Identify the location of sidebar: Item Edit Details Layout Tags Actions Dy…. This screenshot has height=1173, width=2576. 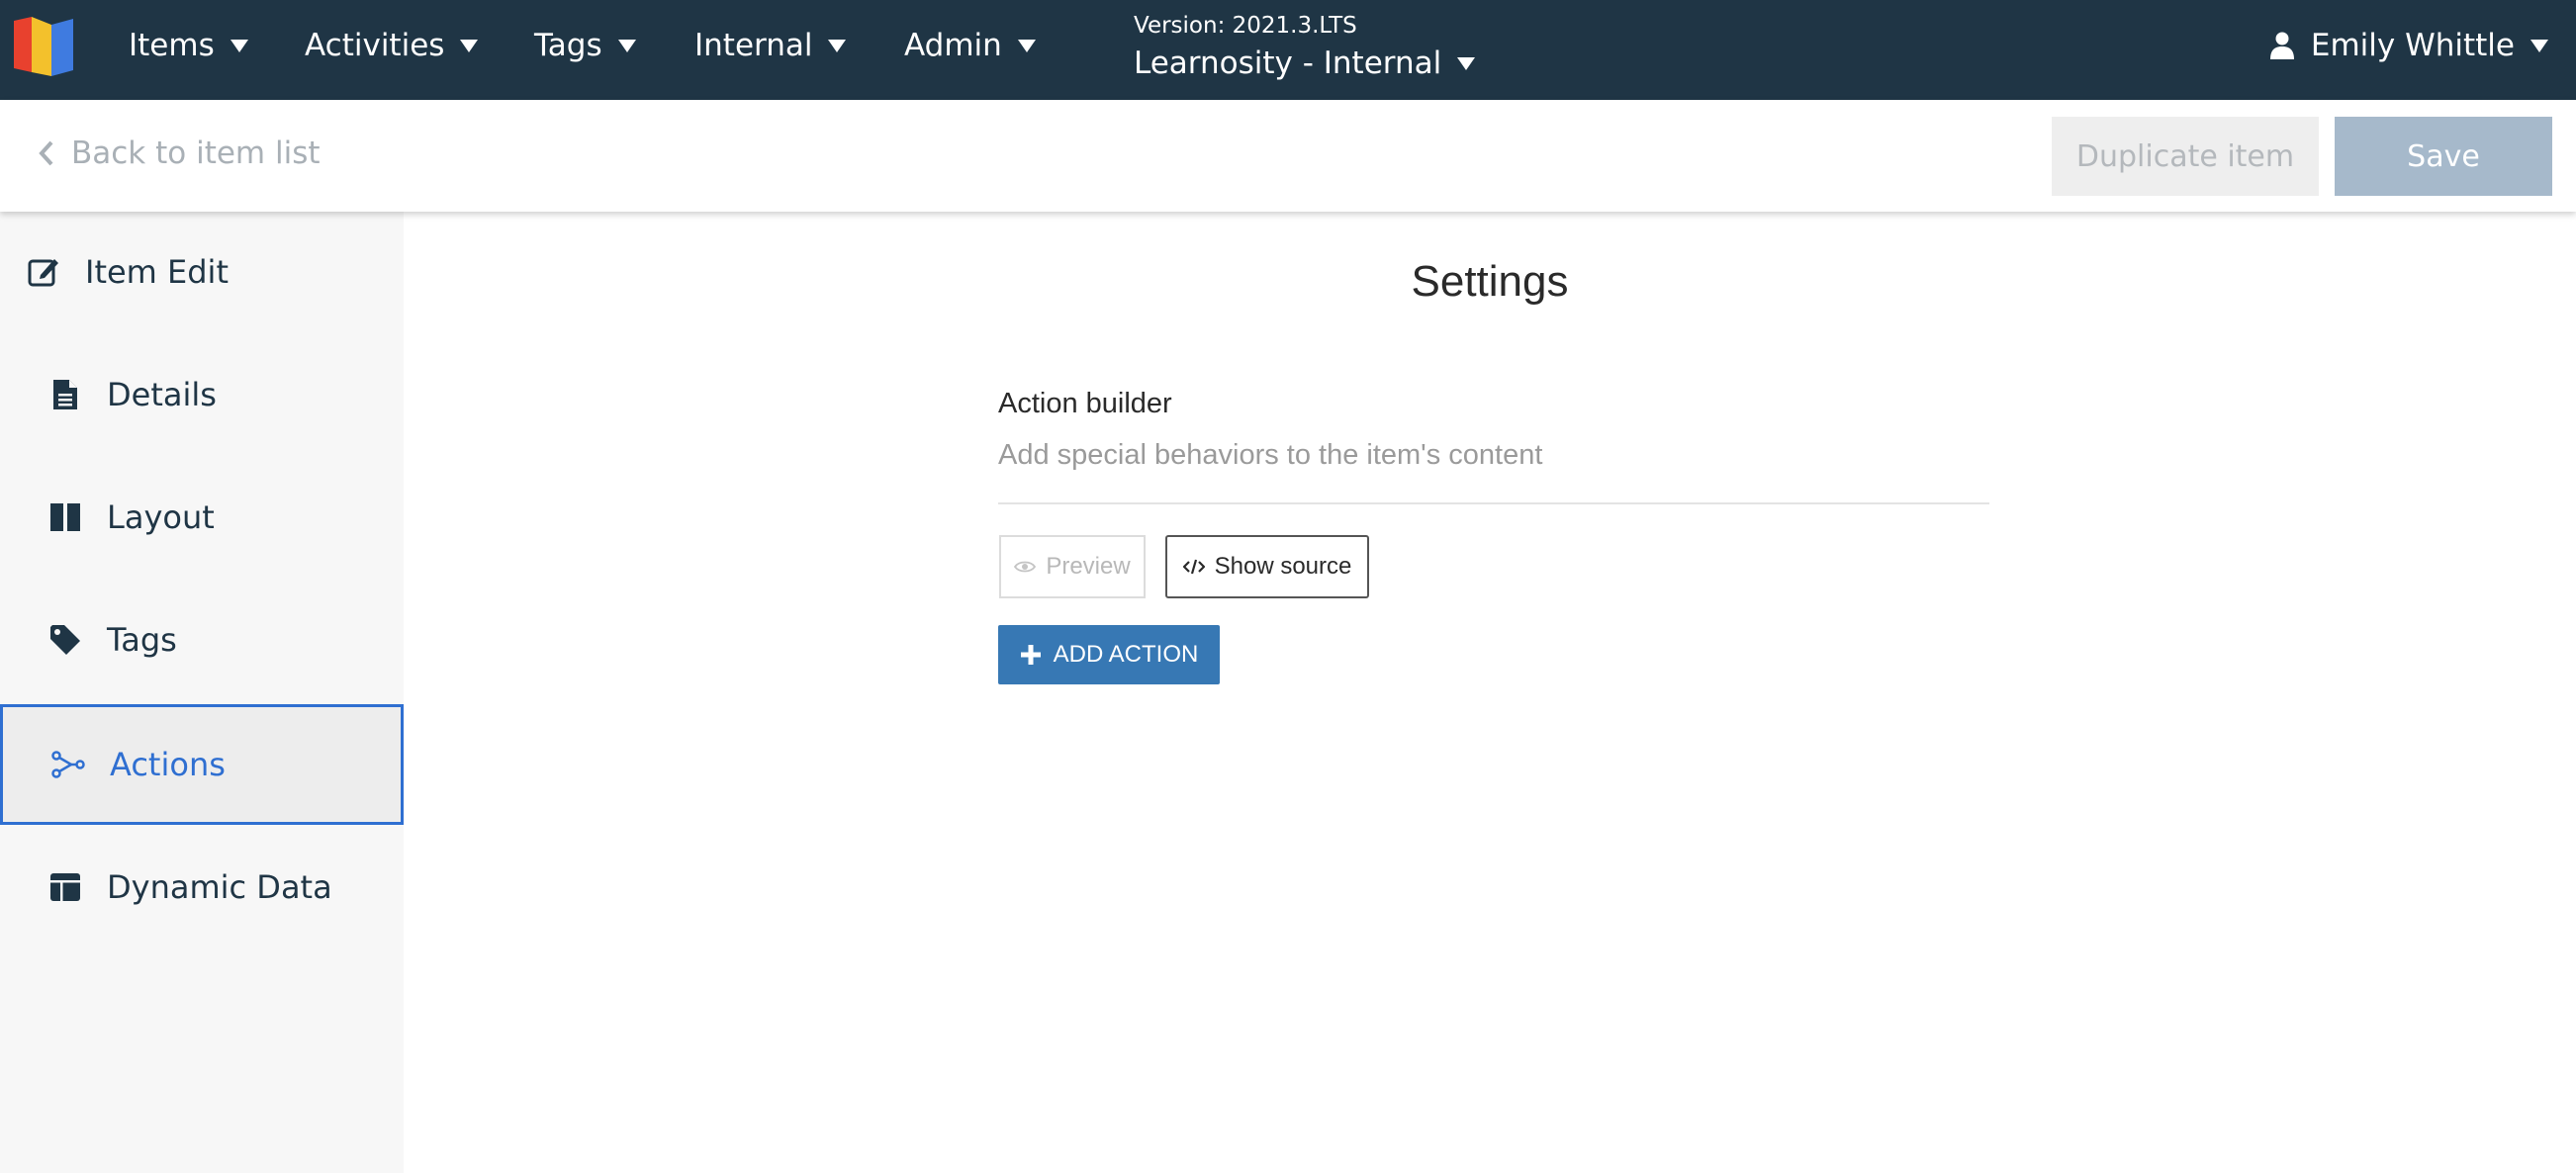
(202, 692).